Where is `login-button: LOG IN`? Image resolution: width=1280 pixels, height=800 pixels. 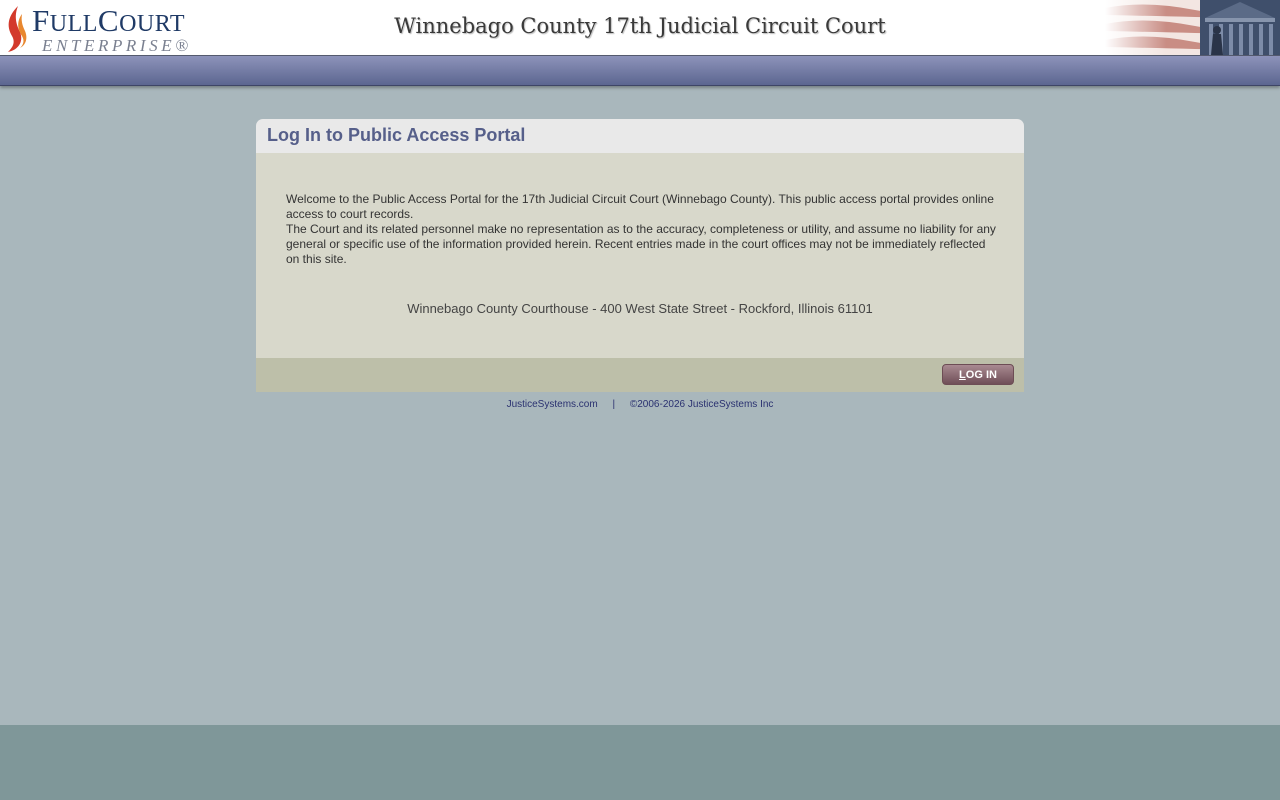
login-button: LOG IN is located at coordinates (978, 374).